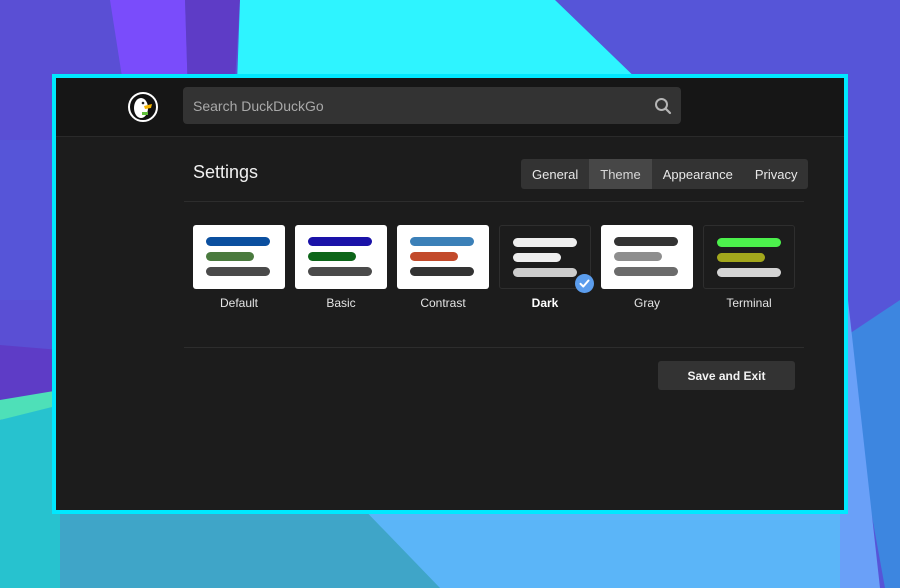  I want to click on theme-option-basic: Basic, so click(341, 267).